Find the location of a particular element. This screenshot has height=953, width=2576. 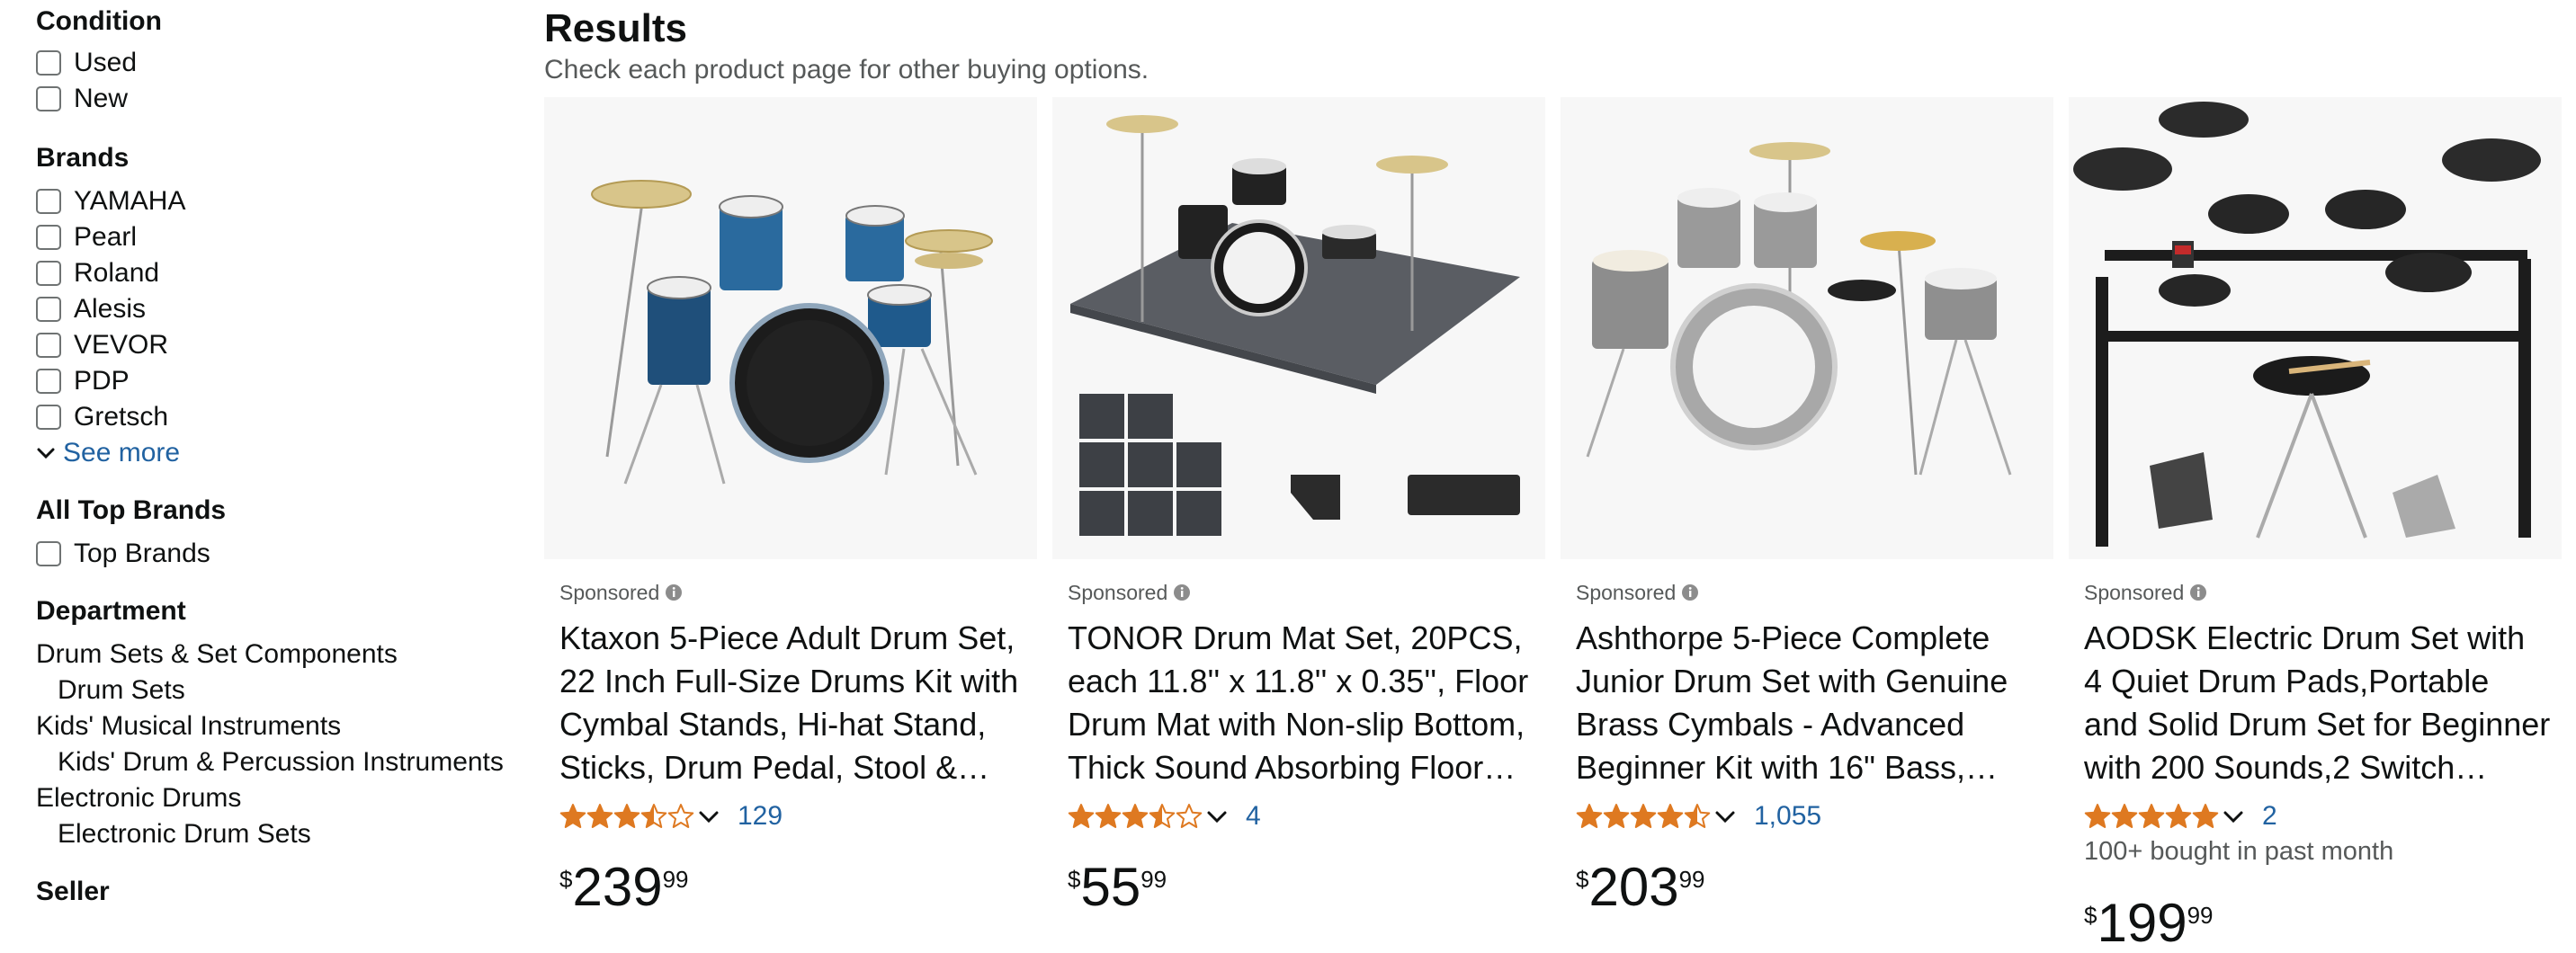

product-price: $ 203 99 is located at coordinates (1640, 887).